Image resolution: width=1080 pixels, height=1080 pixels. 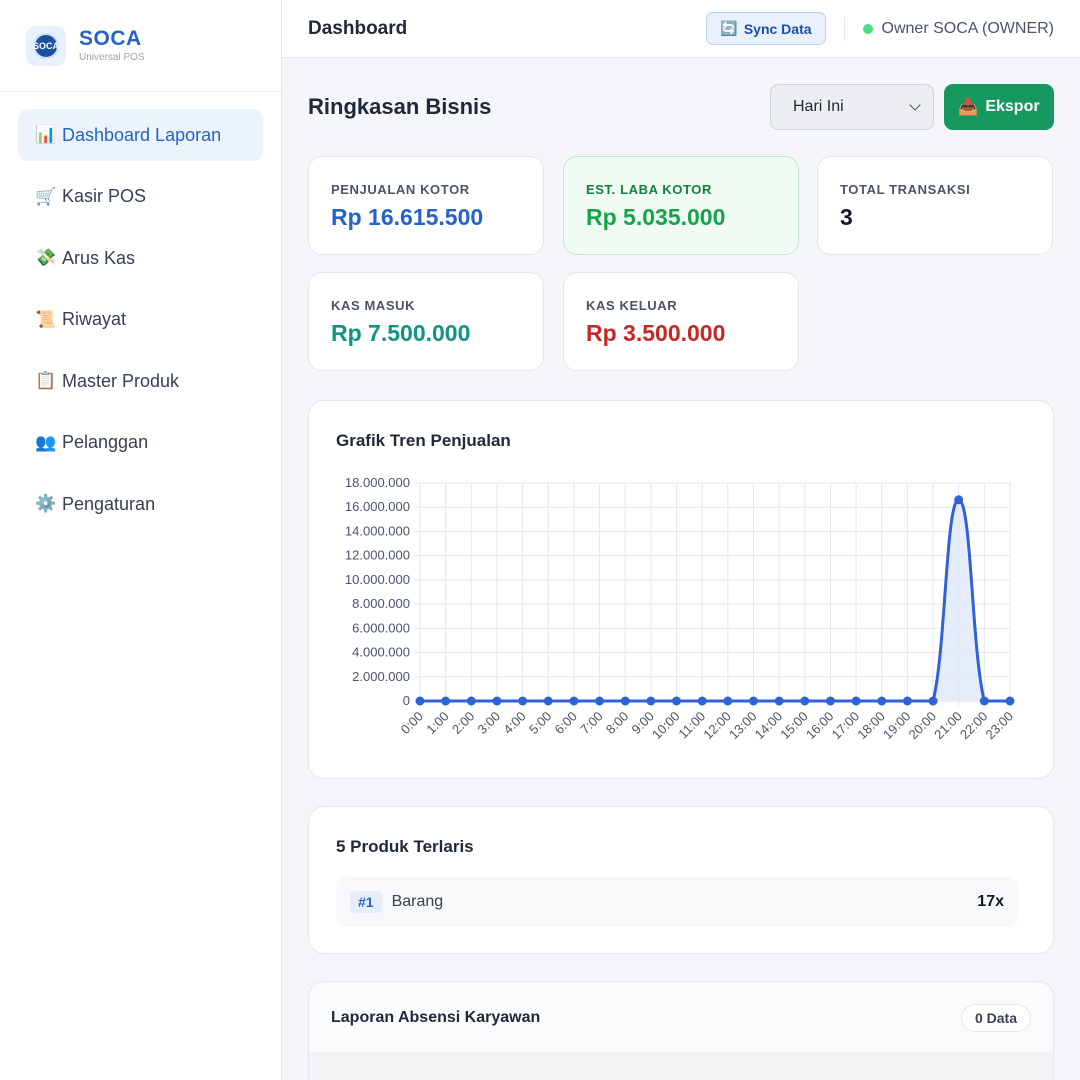 What do you see at coordinates (1000, 726) in the screenshot?
I see `x-tick-label: 23:00` at bounding box center [1000, 726].